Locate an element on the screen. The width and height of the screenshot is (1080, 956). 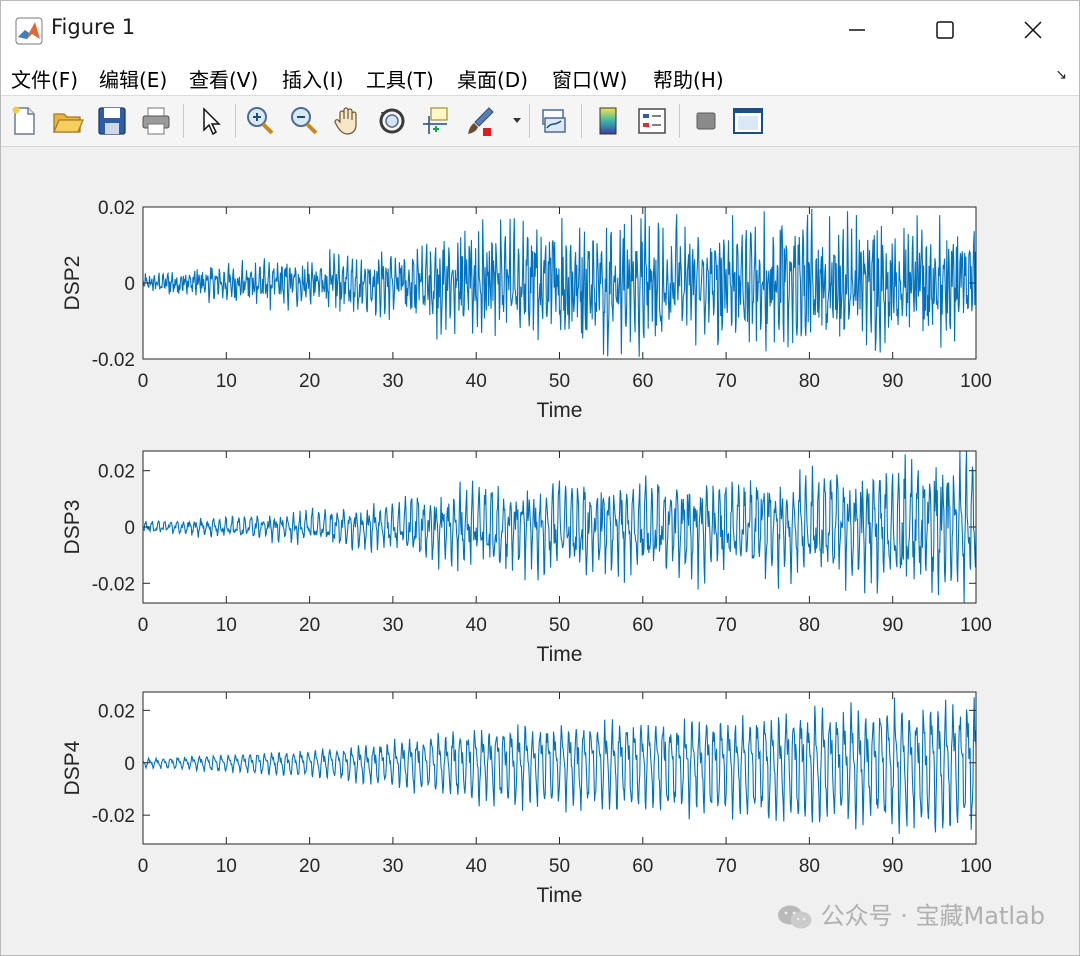
save-icon is located at coordinates (112, 121).